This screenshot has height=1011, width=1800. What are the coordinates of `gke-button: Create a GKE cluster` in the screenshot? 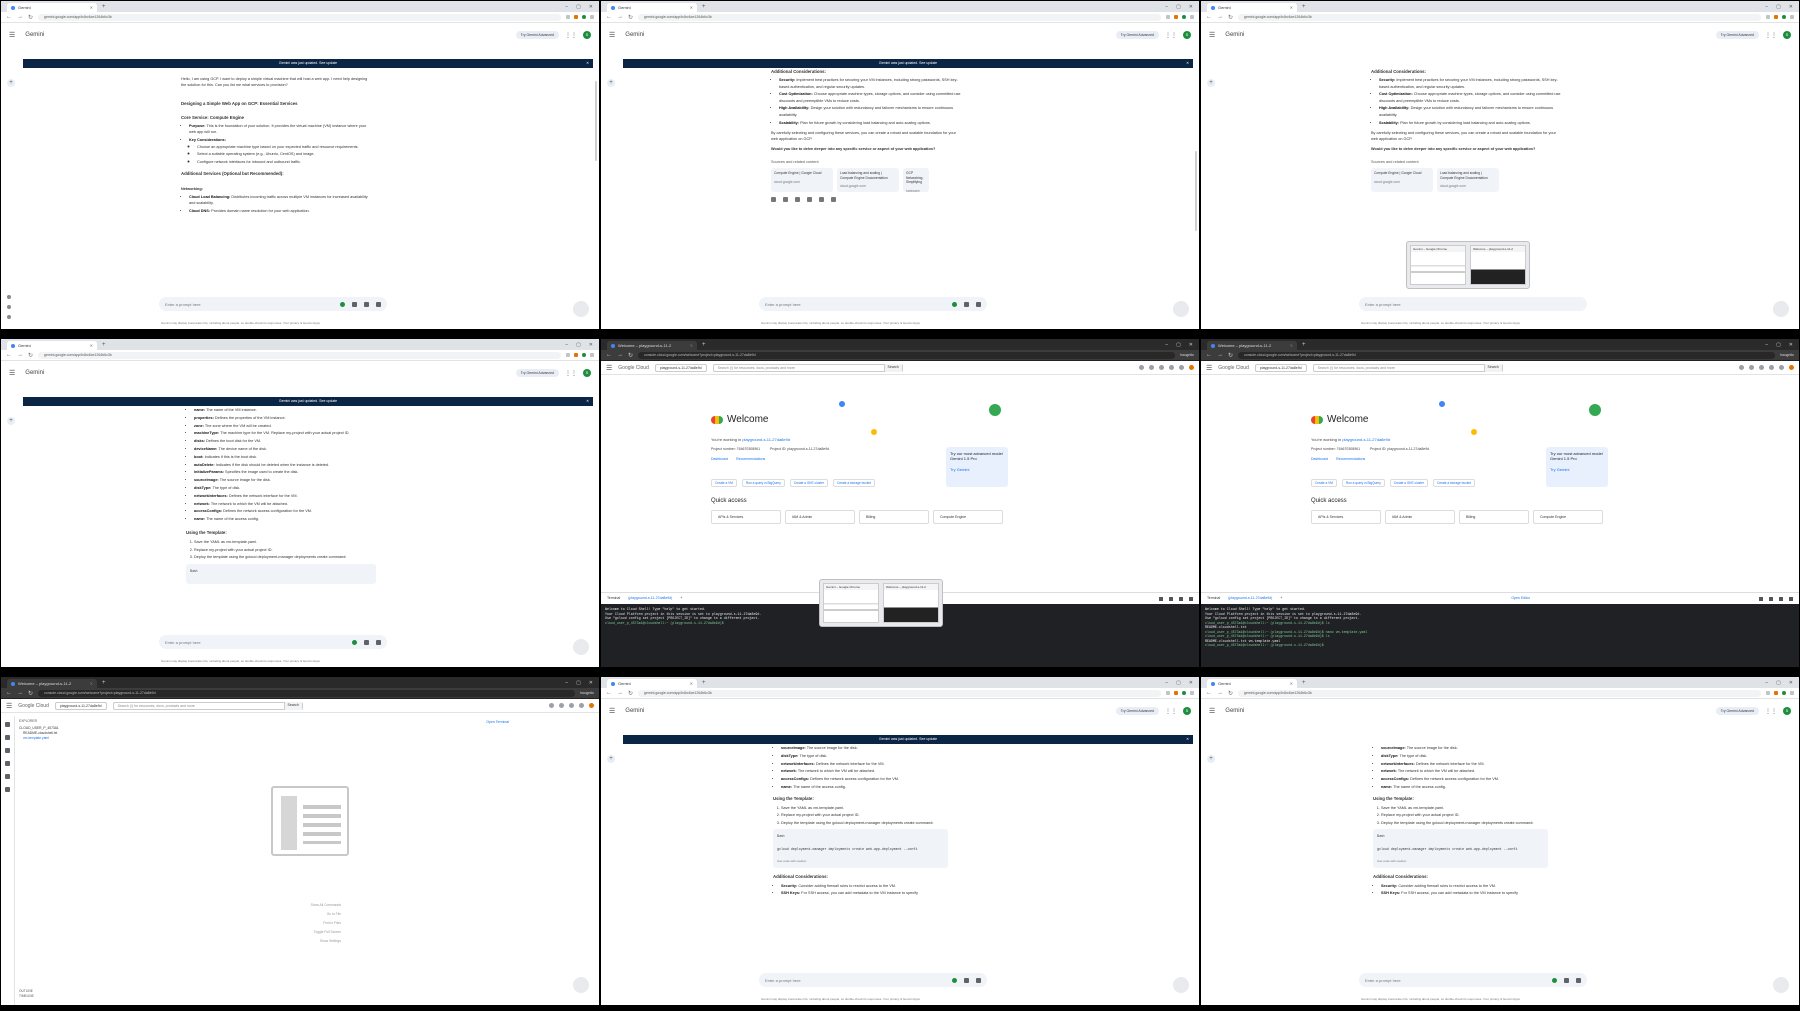 It's located at (808, 483).